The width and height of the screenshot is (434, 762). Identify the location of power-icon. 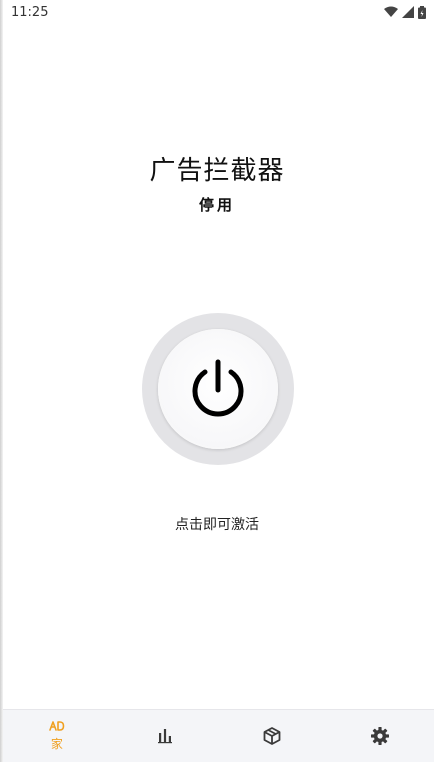
(218, 389).